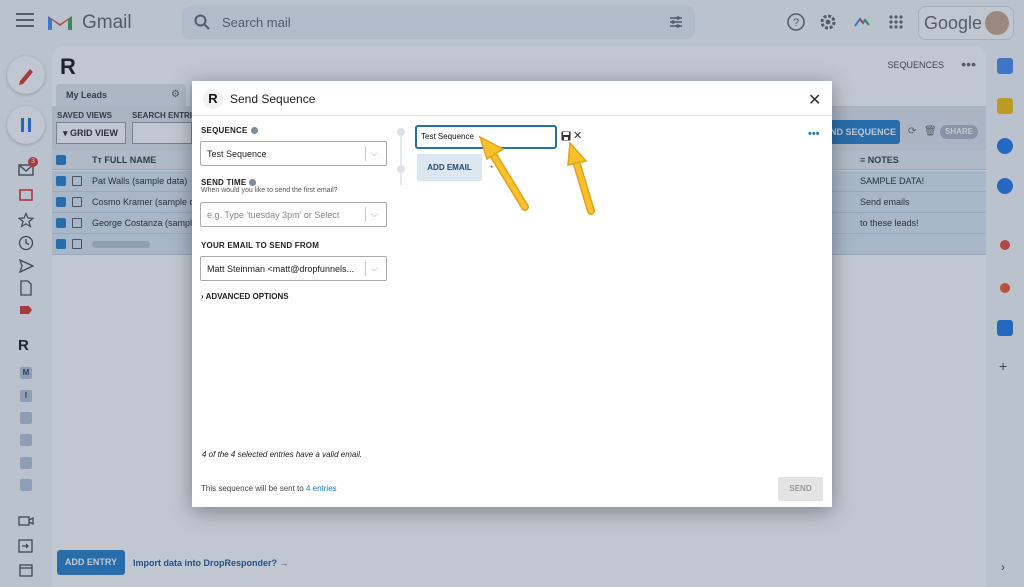  I want to click on modal-divider, so click(512, 115).